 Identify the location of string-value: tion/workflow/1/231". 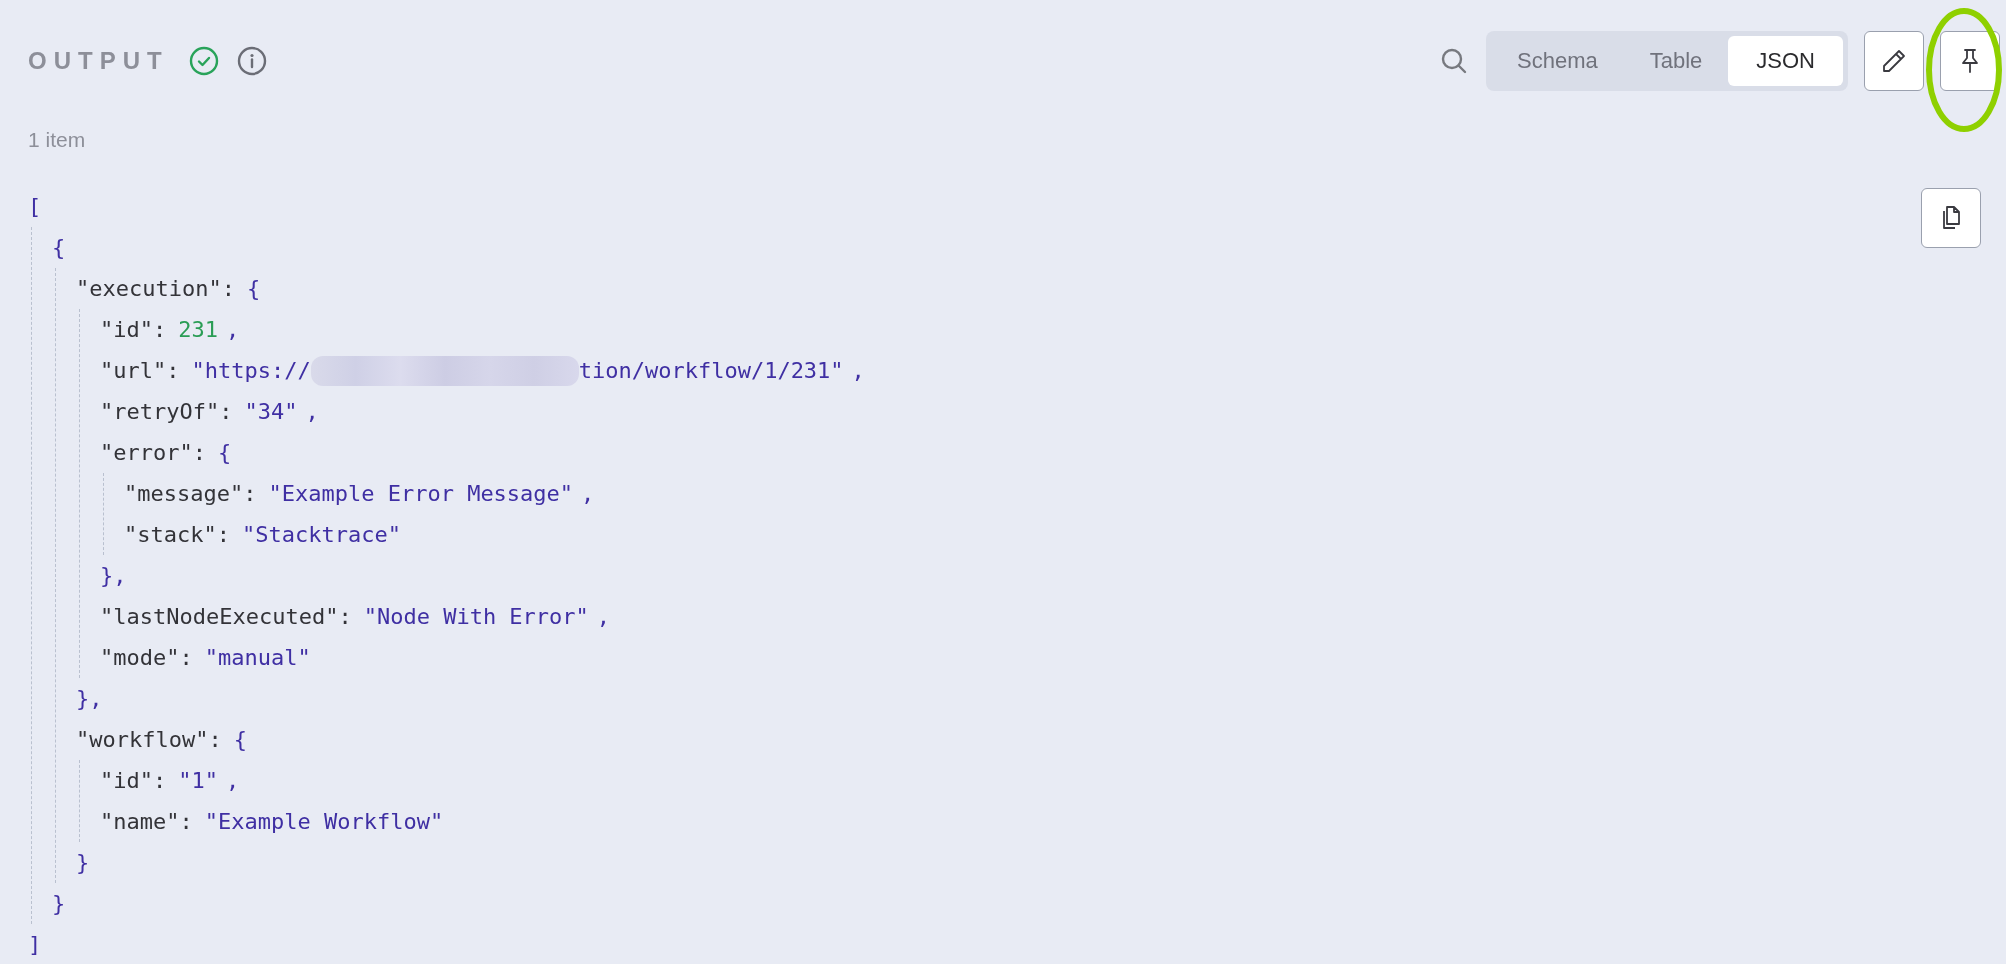
(711, 370).